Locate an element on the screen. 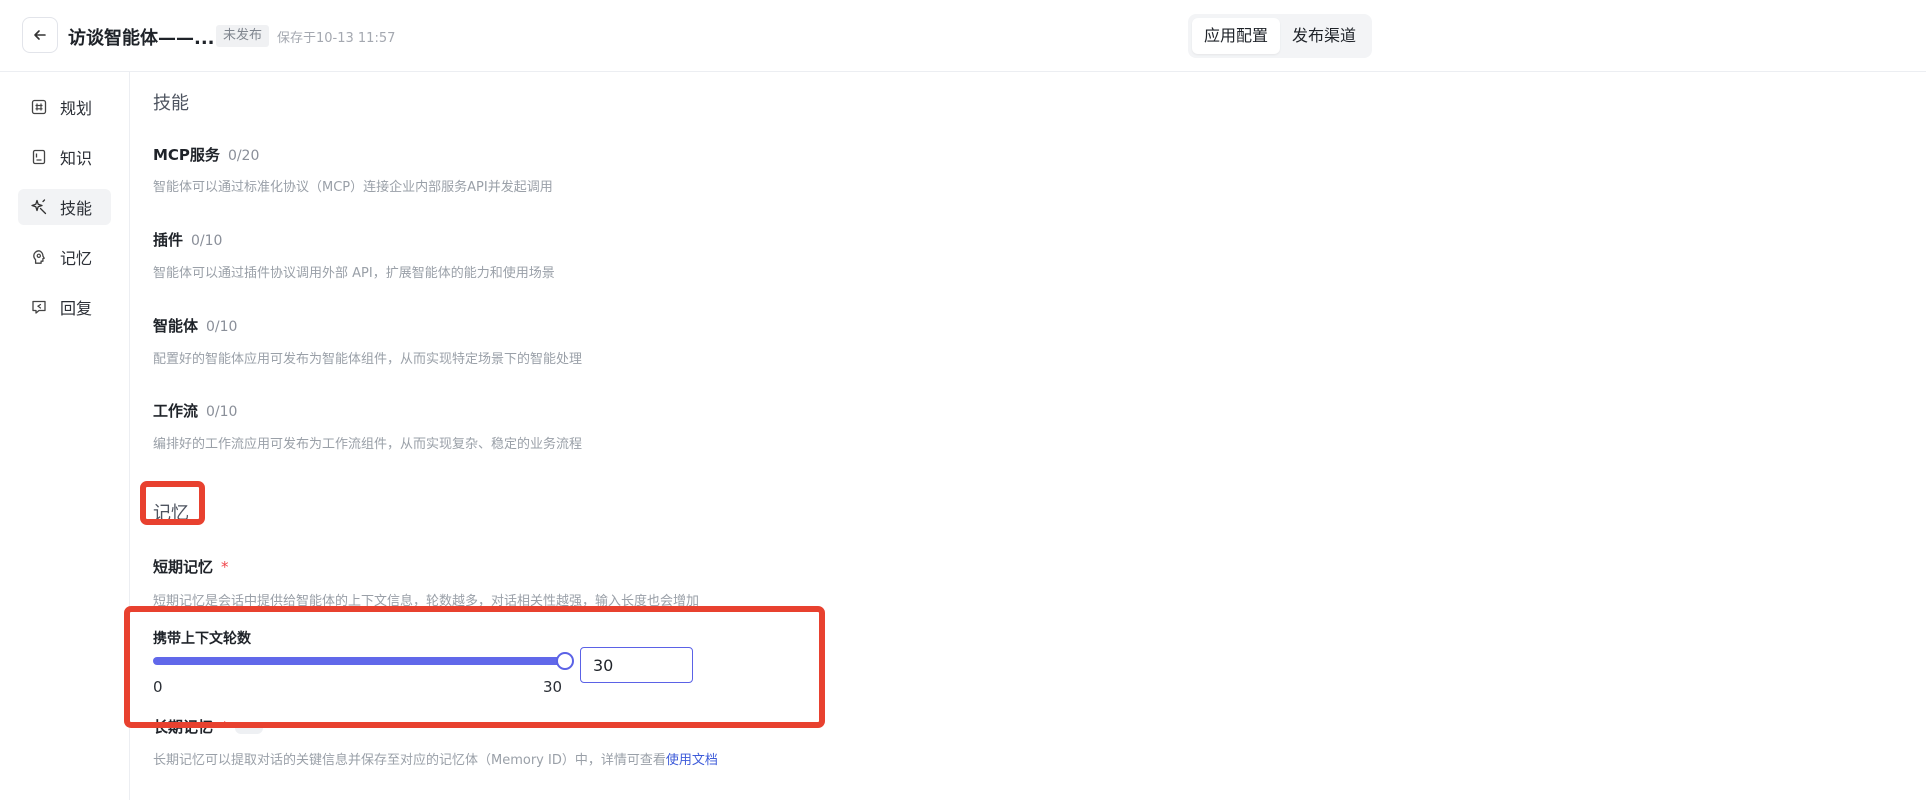 Image resolution: width=1926 pixels, height=800 pixels. status-badge: 未发布 is located at coordinates (243, 36).